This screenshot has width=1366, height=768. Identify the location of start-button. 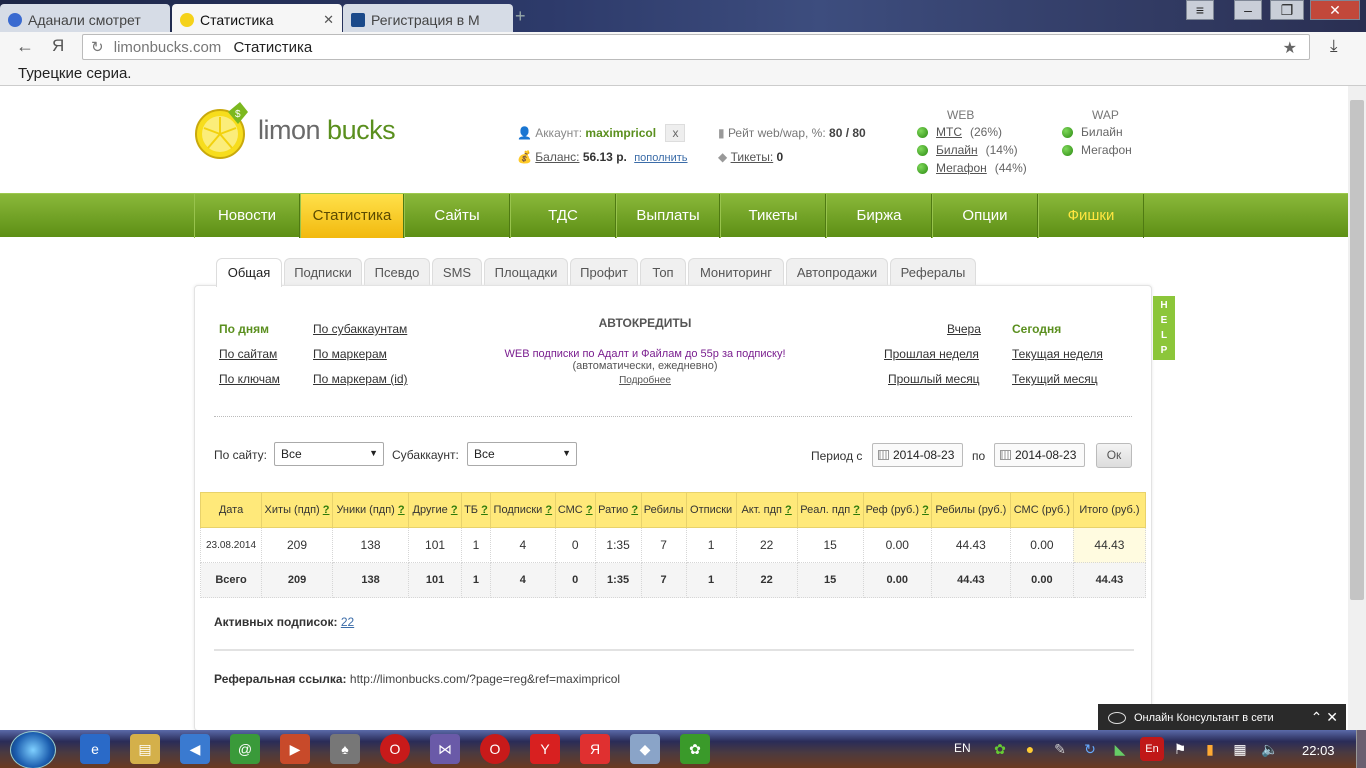
(33, 749).